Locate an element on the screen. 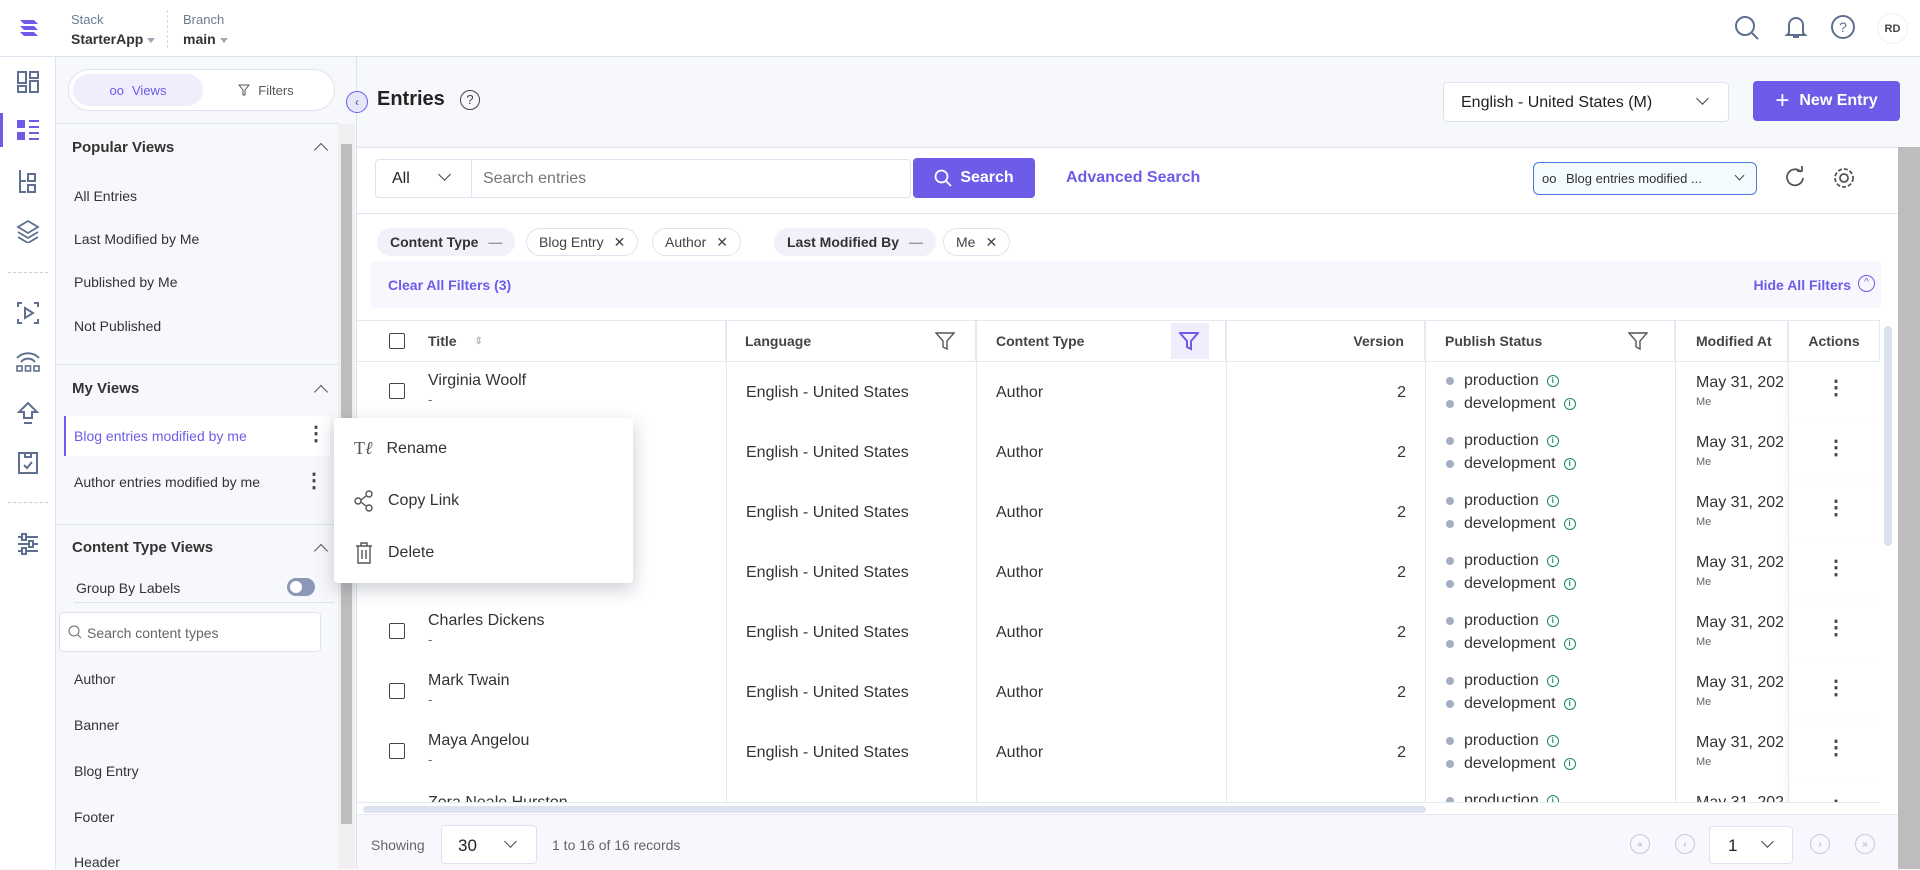 This screenshot has width=1920, height=870. filter-chip-me: Me ✕ is located at coordinates (977, 242).